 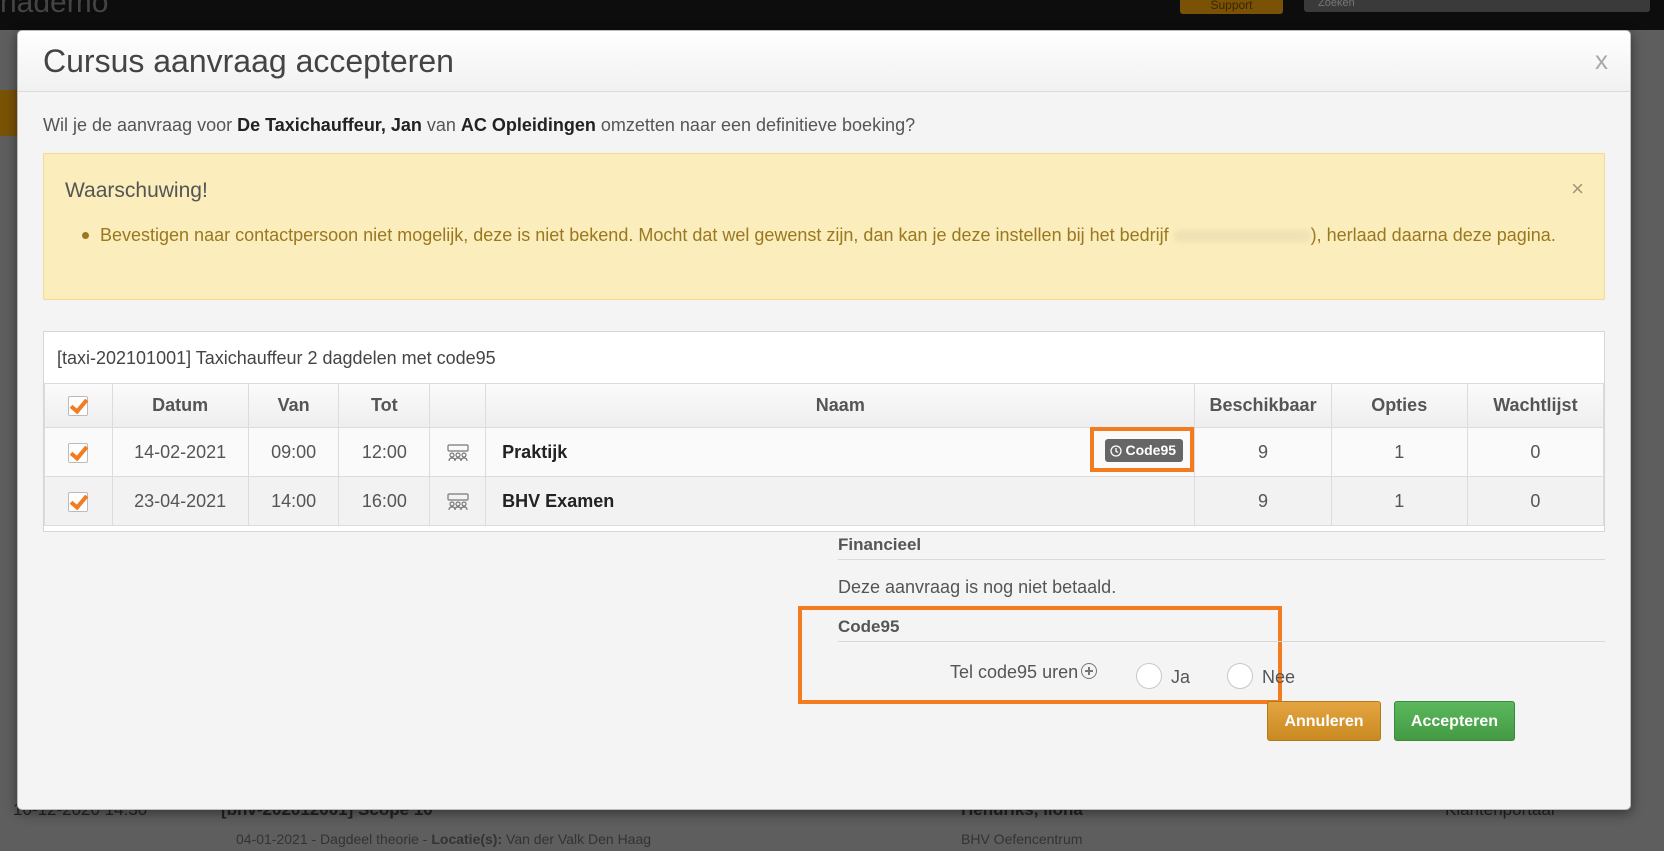 What do you see at coordinates (293, 501) in the screenshot?
I see `cell-van: 14:00` at bounding box center [293, 501].